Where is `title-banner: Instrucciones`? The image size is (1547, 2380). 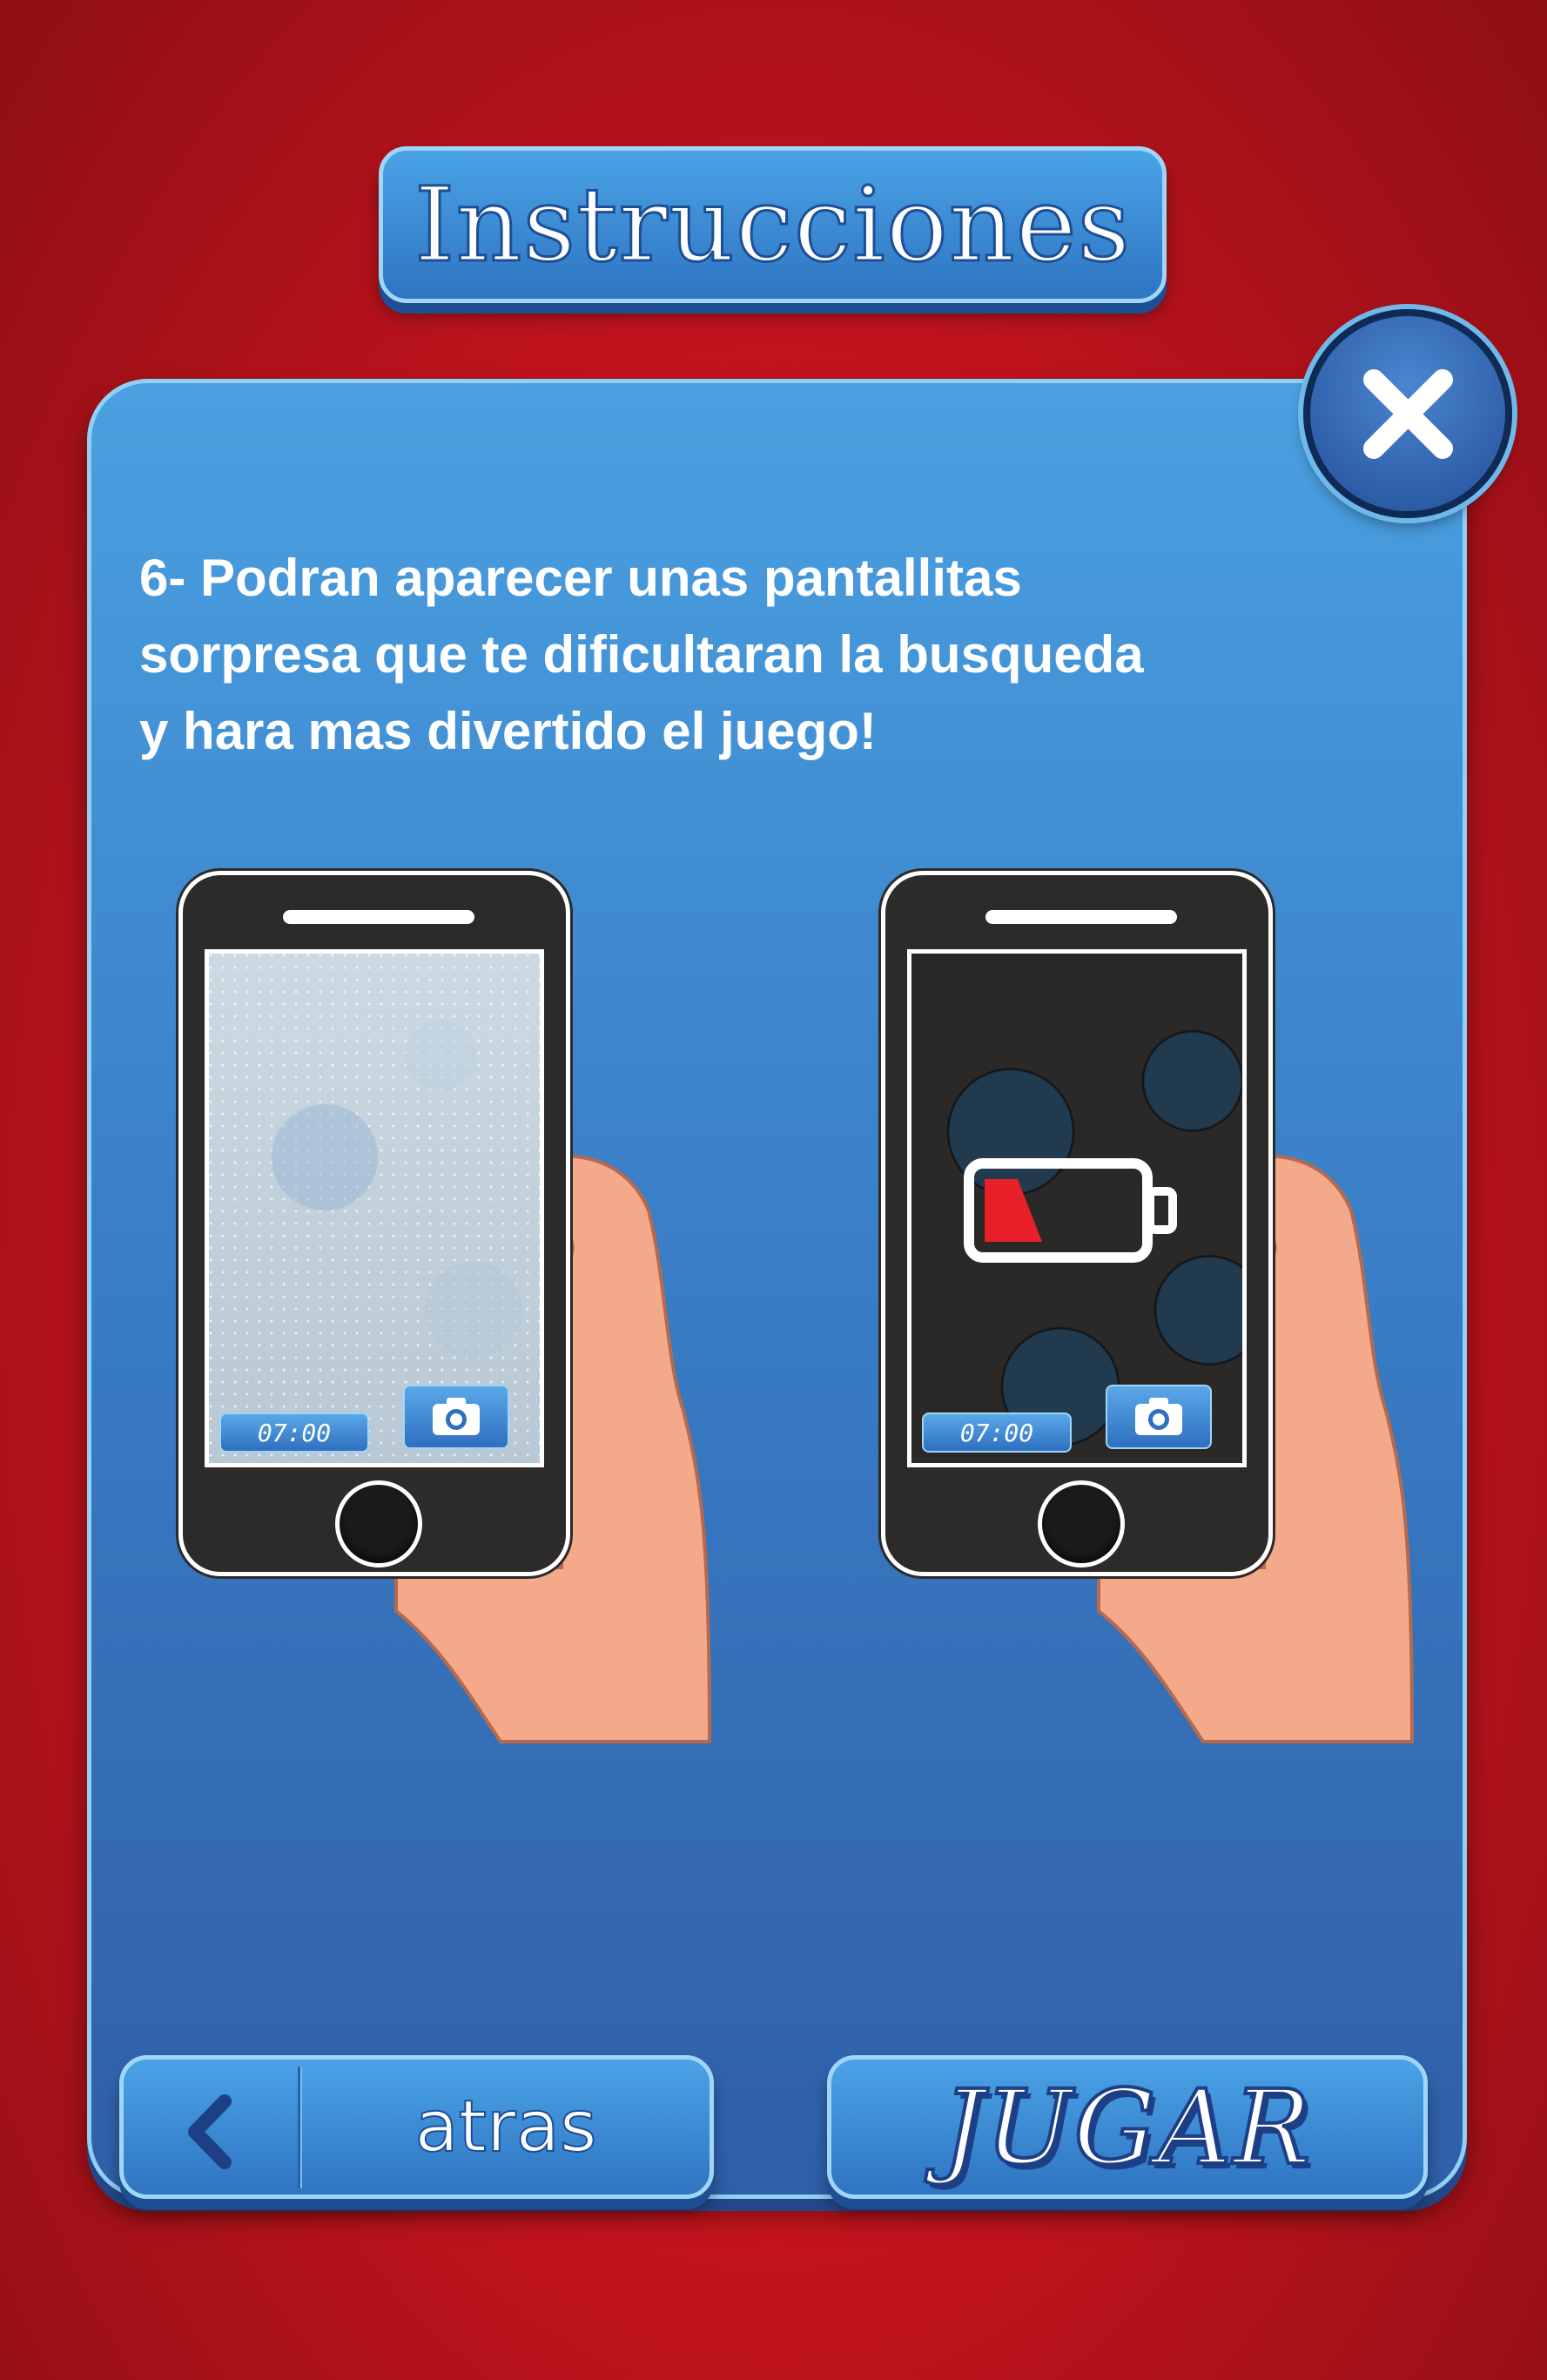 title-banner: Instrucciones is located at coordinates (773, 224).